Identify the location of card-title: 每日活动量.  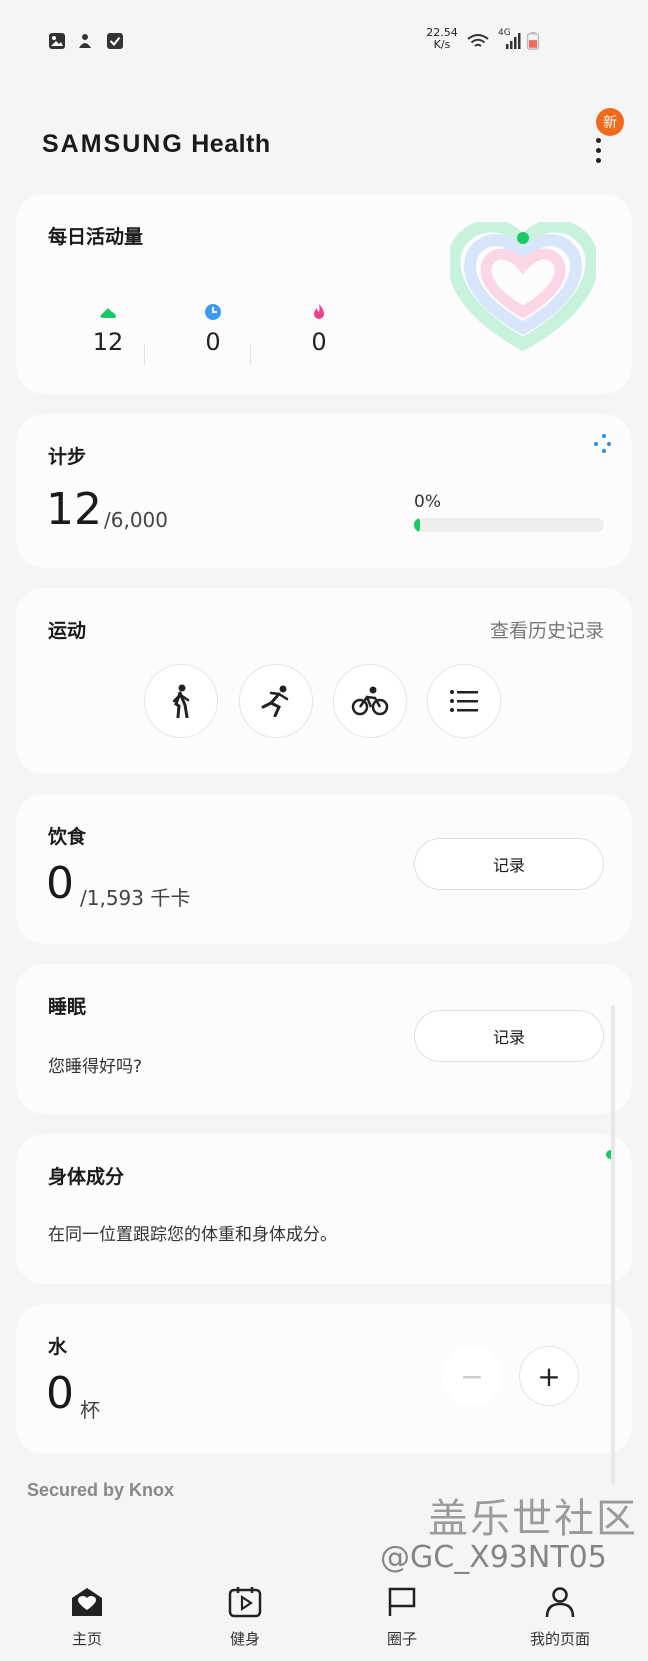
(96, 237).